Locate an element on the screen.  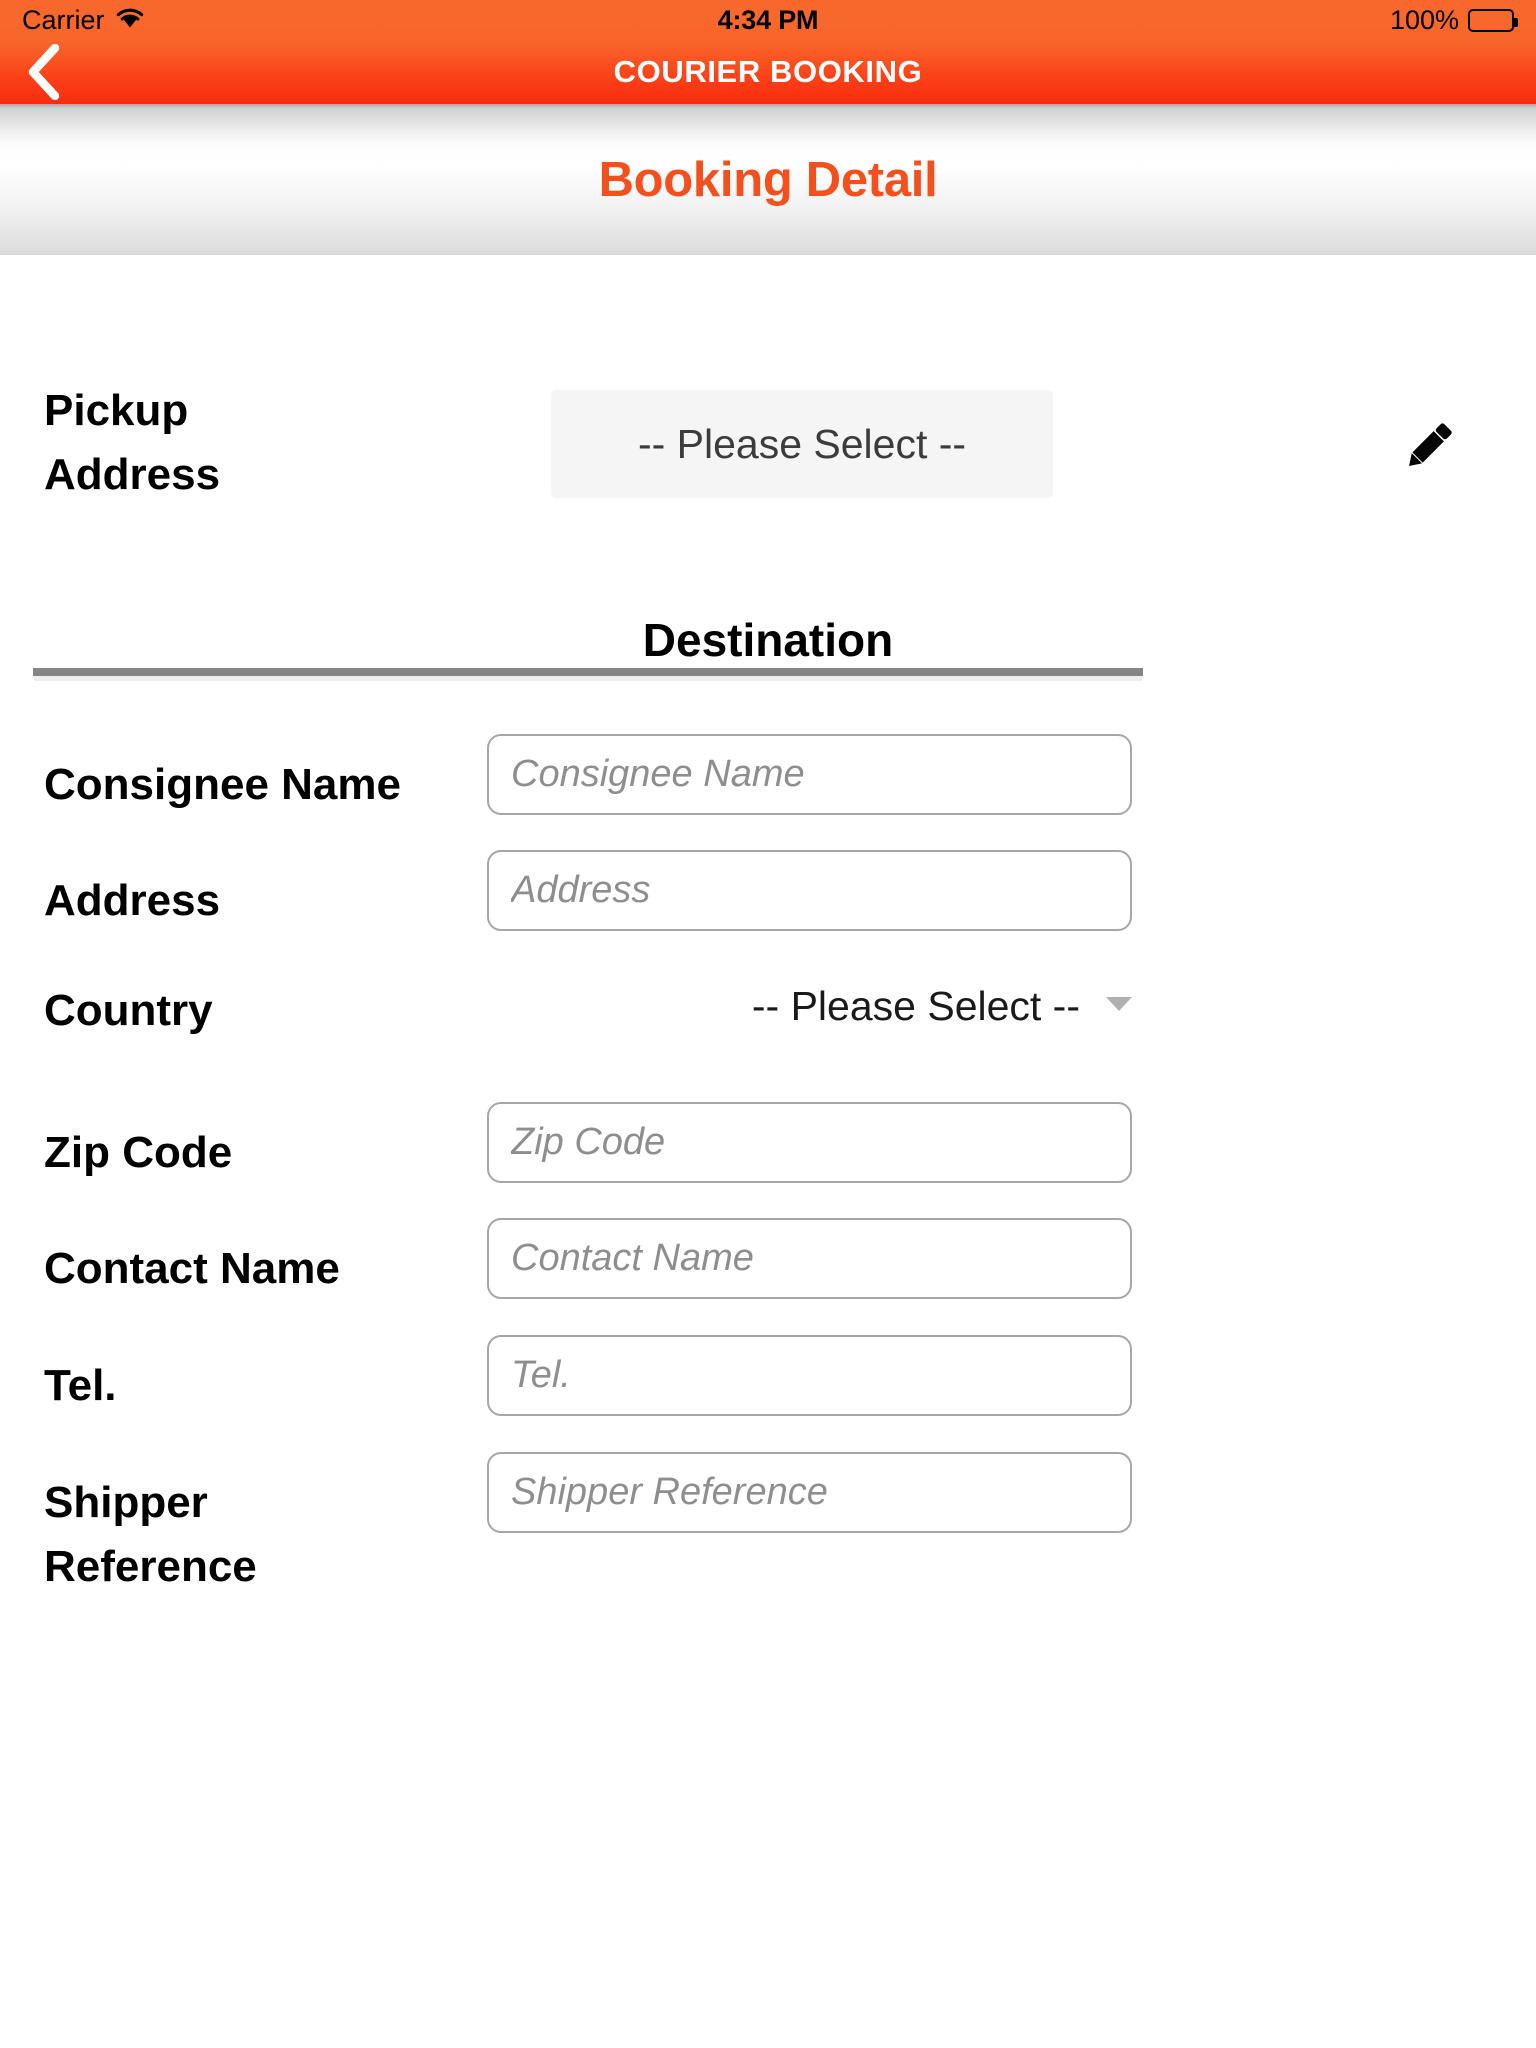
label-contact-name: Contact Name is located at coordinates (192, 1268).